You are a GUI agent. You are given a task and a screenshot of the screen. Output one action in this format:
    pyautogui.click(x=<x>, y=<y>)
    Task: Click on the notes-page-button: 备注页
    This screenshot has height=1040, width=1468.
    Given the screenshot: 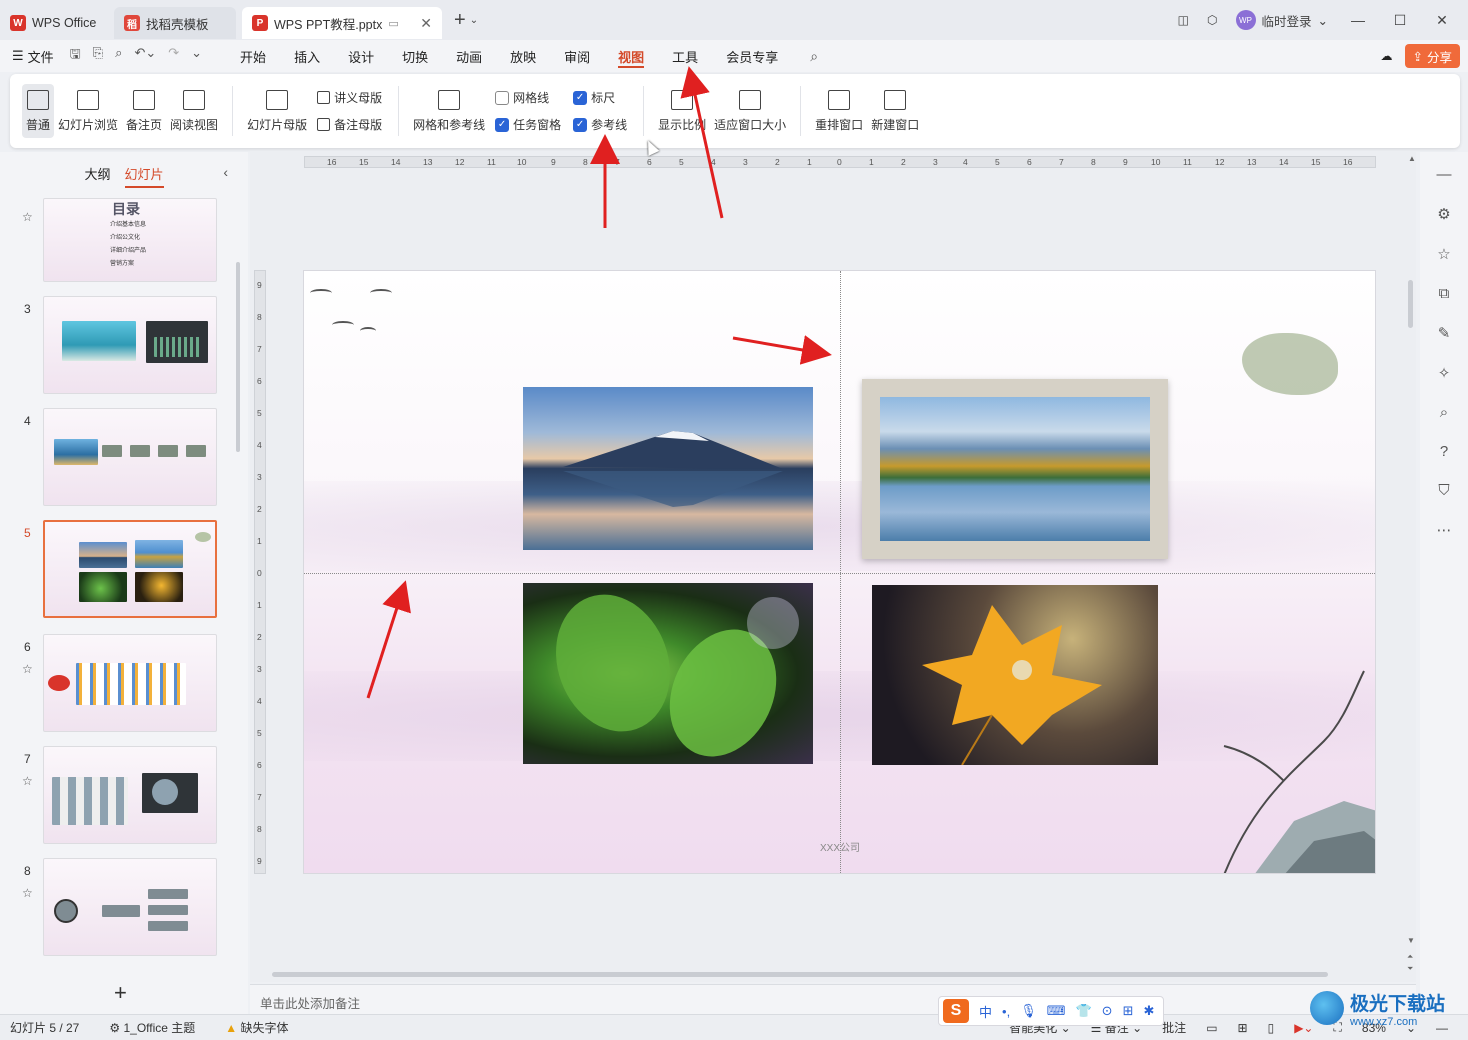 What is the action you would take?
    pyautogui.click(x=144, y=111)
    